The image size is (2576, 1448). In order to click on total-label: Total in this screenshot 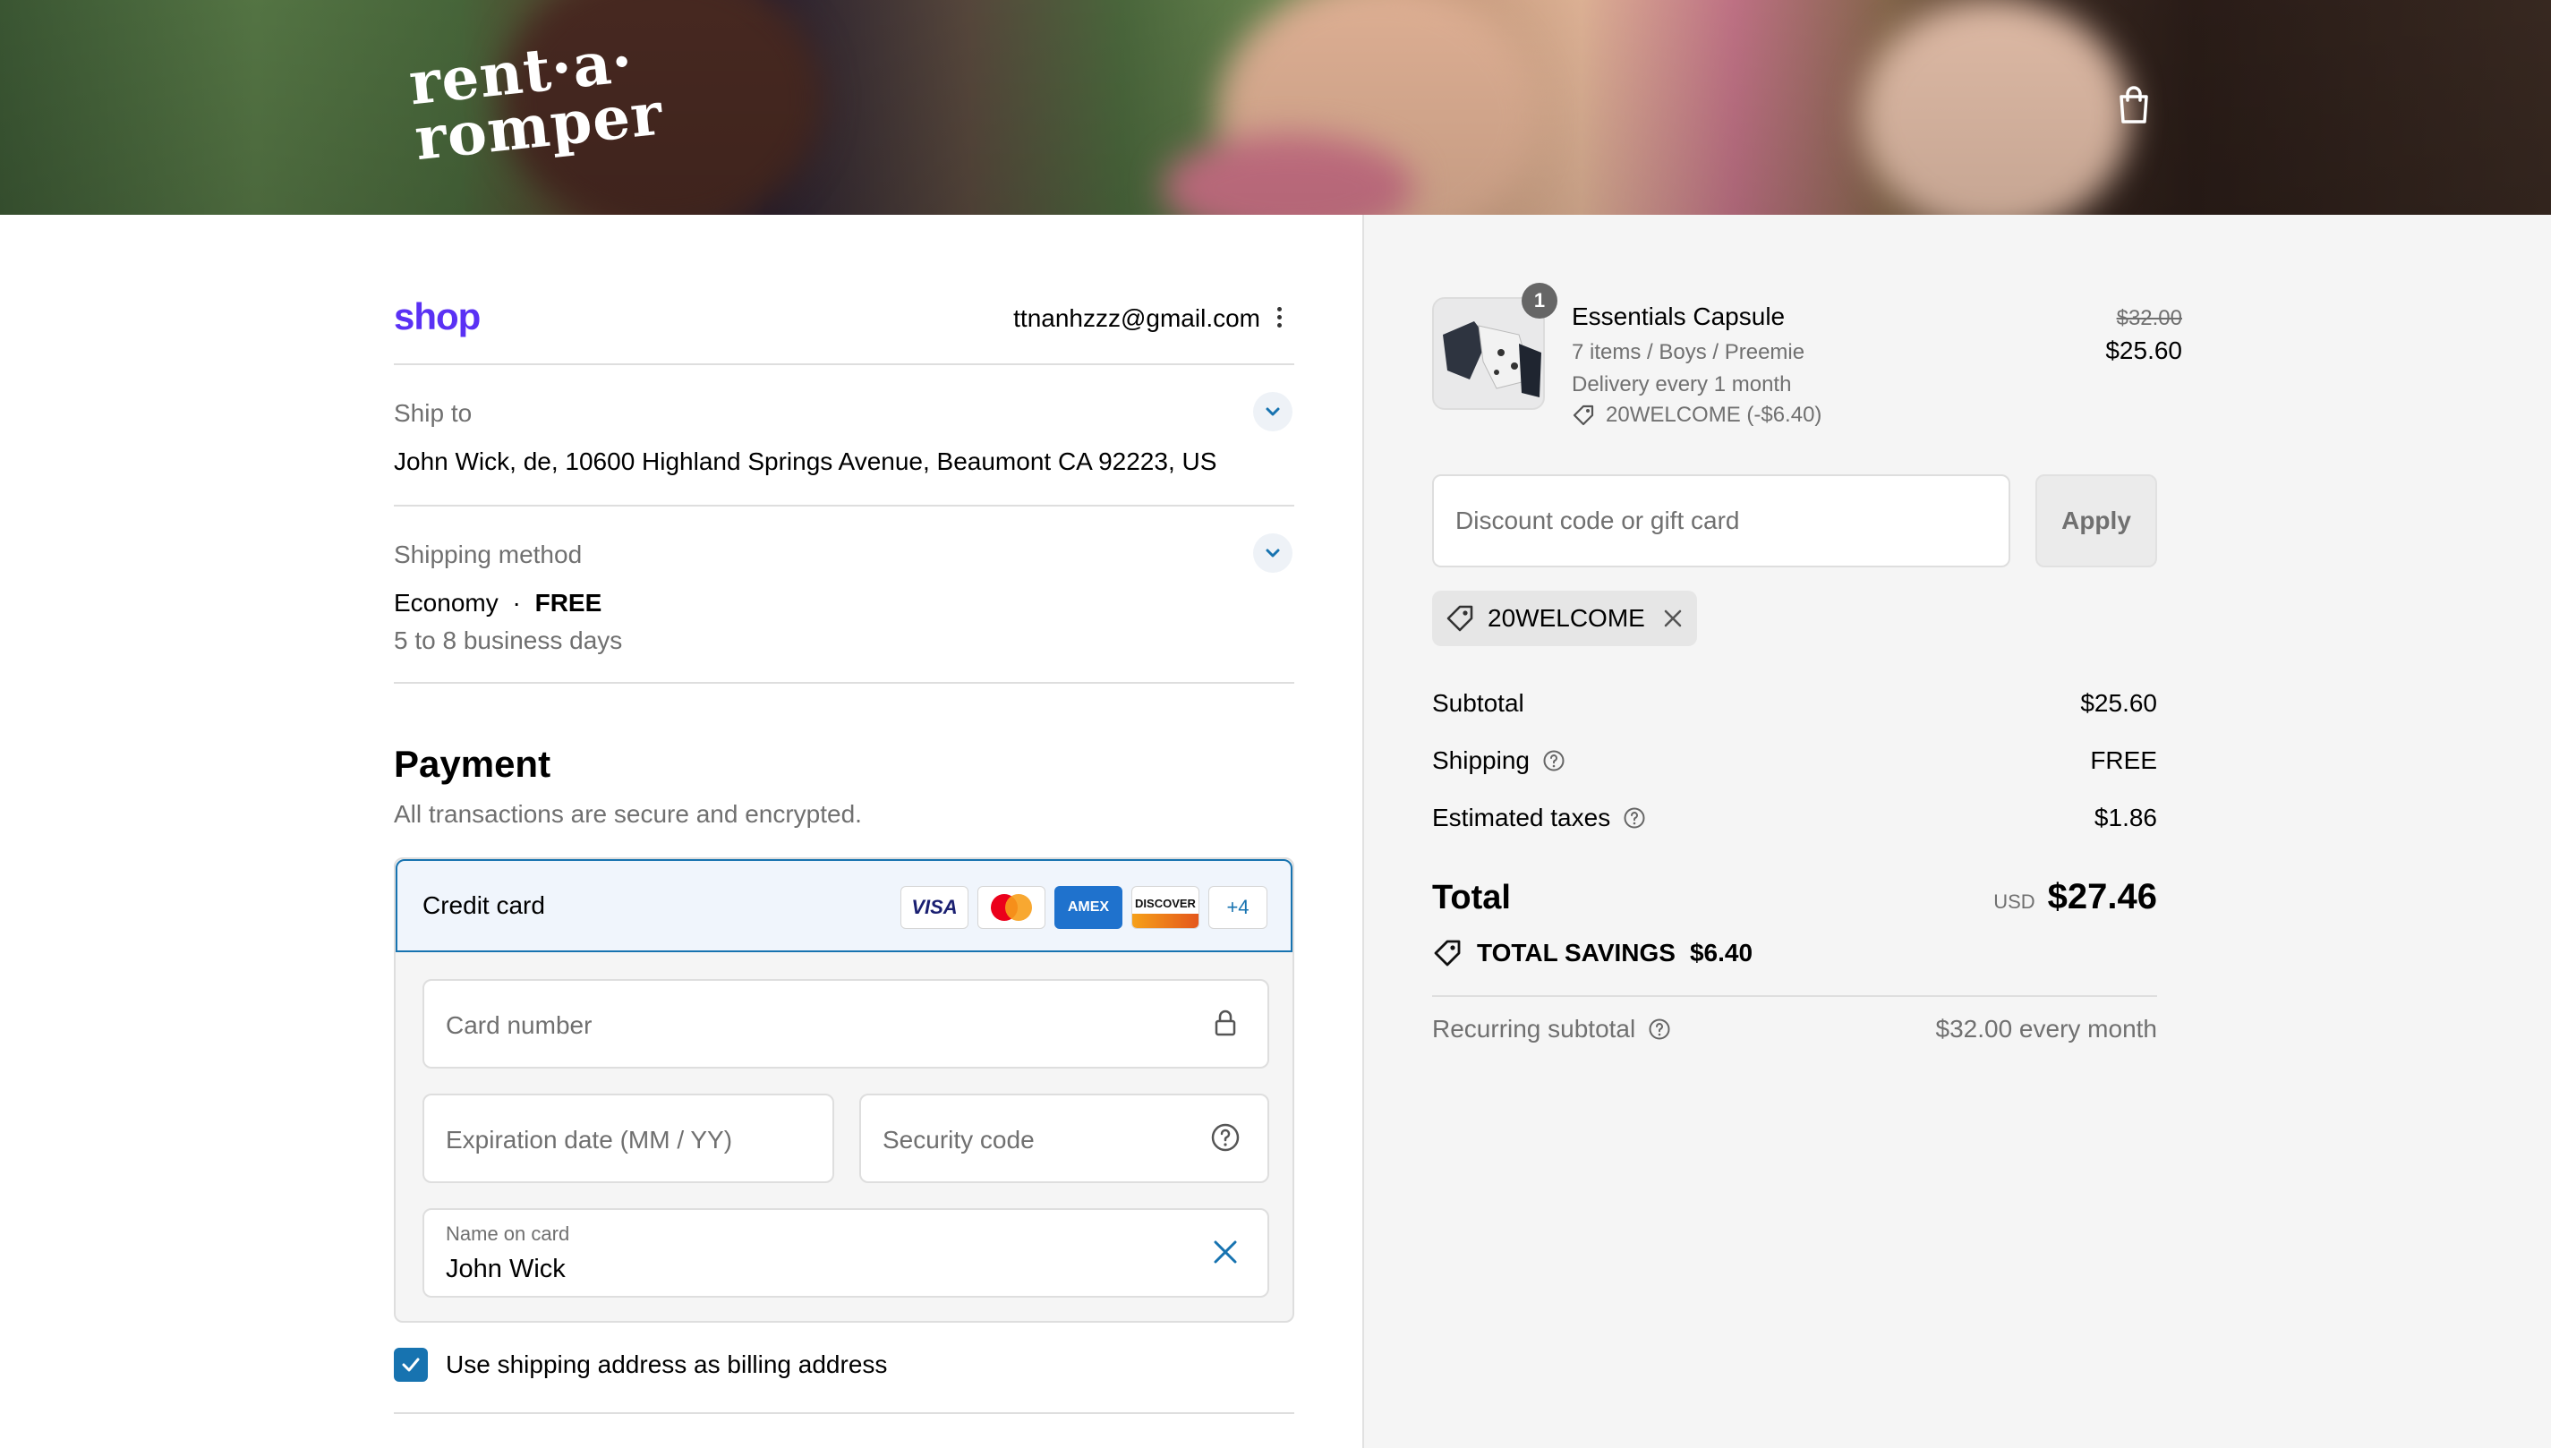, I will do `click(1471, 897)`.